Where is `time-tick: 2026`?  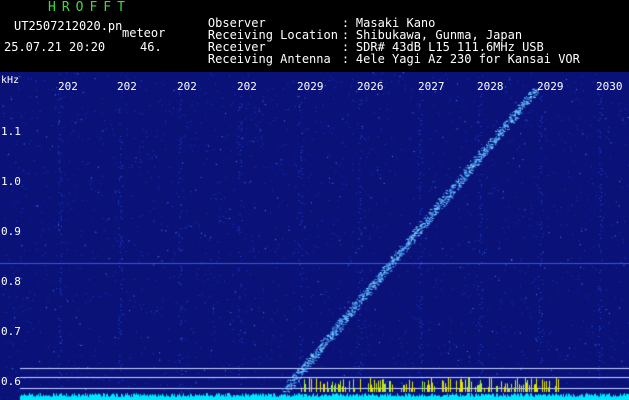 time-tick: 2026 is located at coordinates (370, 86).